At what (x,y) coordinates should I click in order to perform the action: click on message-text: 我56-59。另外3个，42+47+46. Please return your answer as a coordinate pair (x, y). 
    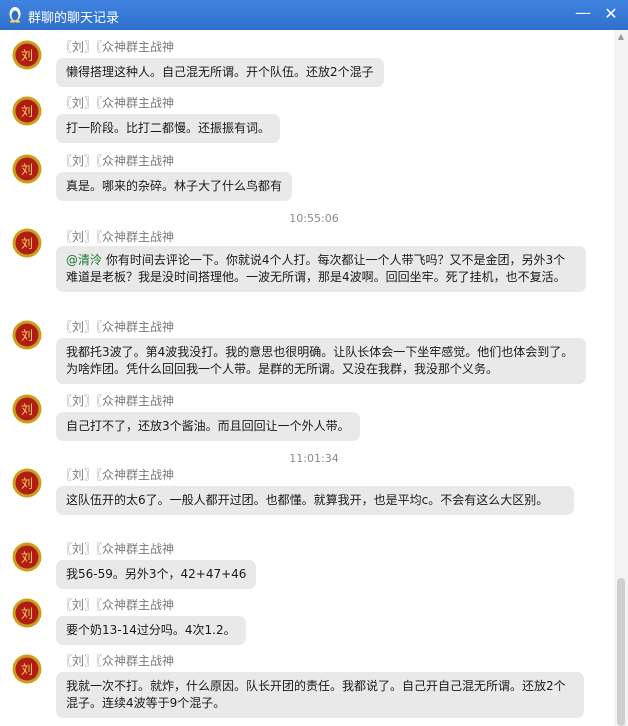
    Looking at the image, I should click on (156, 574).